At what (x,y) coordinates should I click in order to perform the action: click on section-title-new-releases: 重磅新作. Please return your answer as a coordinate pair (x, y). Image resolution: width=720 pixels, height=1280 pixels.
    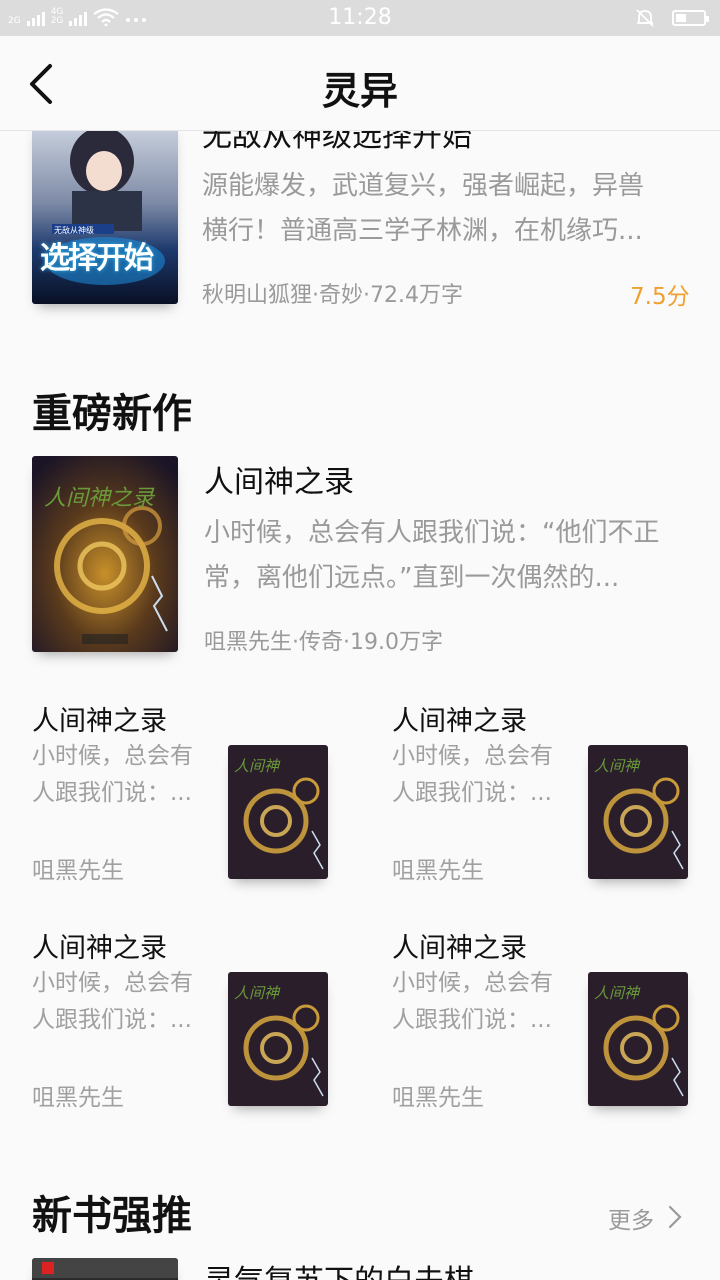
    Looking at the image, I should click on (112, 413).